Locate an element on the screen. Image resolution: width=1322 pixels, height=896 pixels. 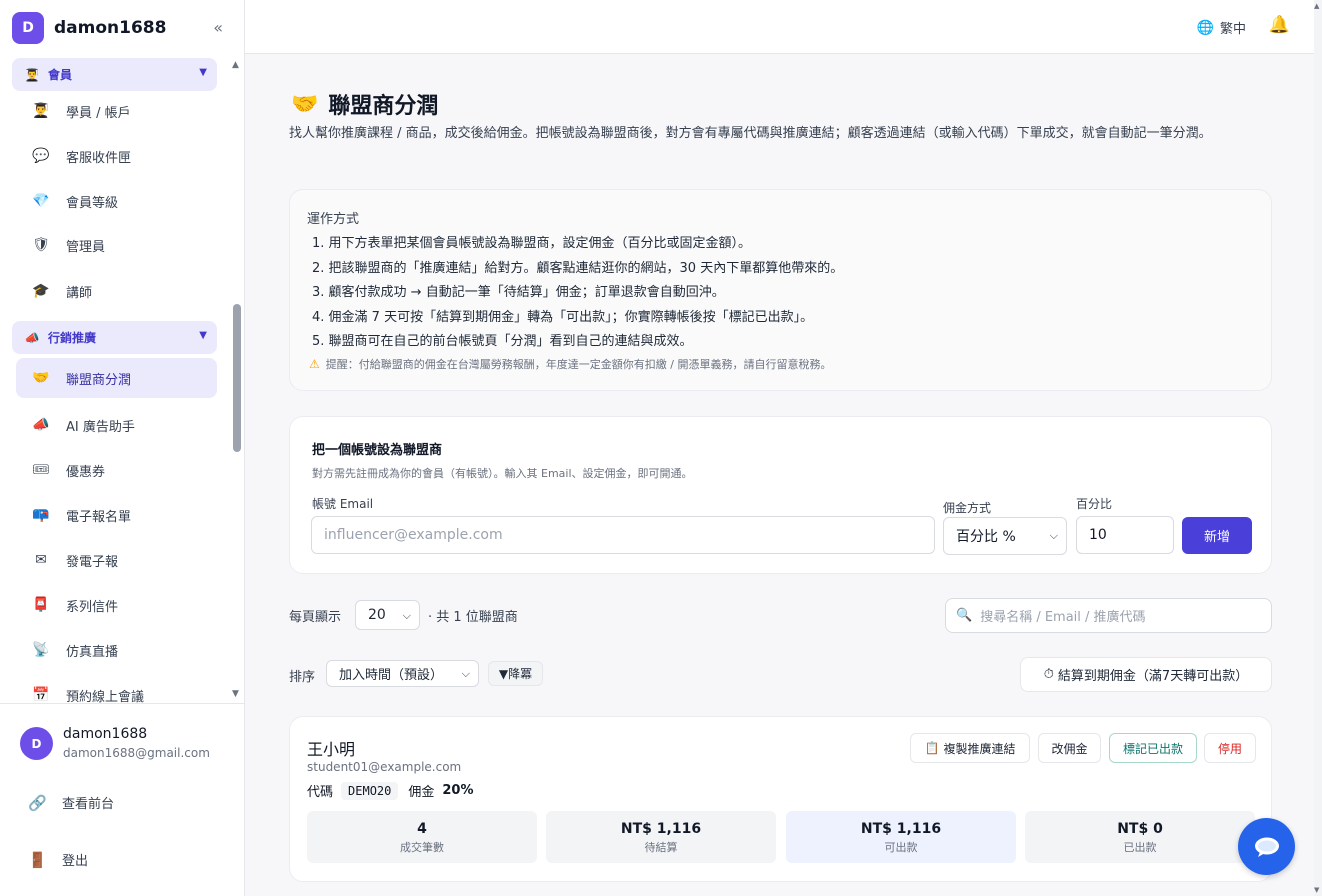
stat-label: 待結算 is located at coordinates (661, 847).